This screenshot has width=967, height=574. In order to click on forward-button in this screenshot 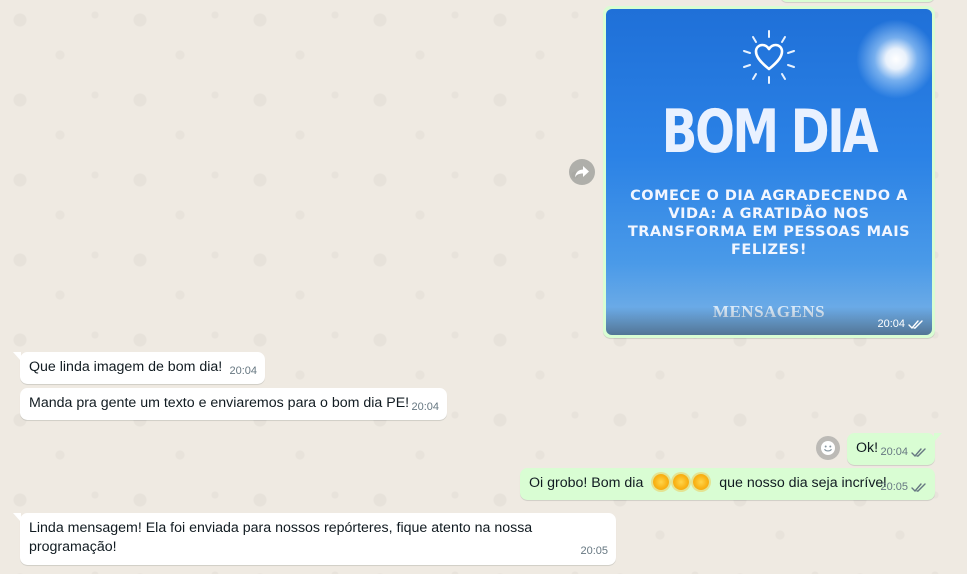, I will do `click(582, 172)`.